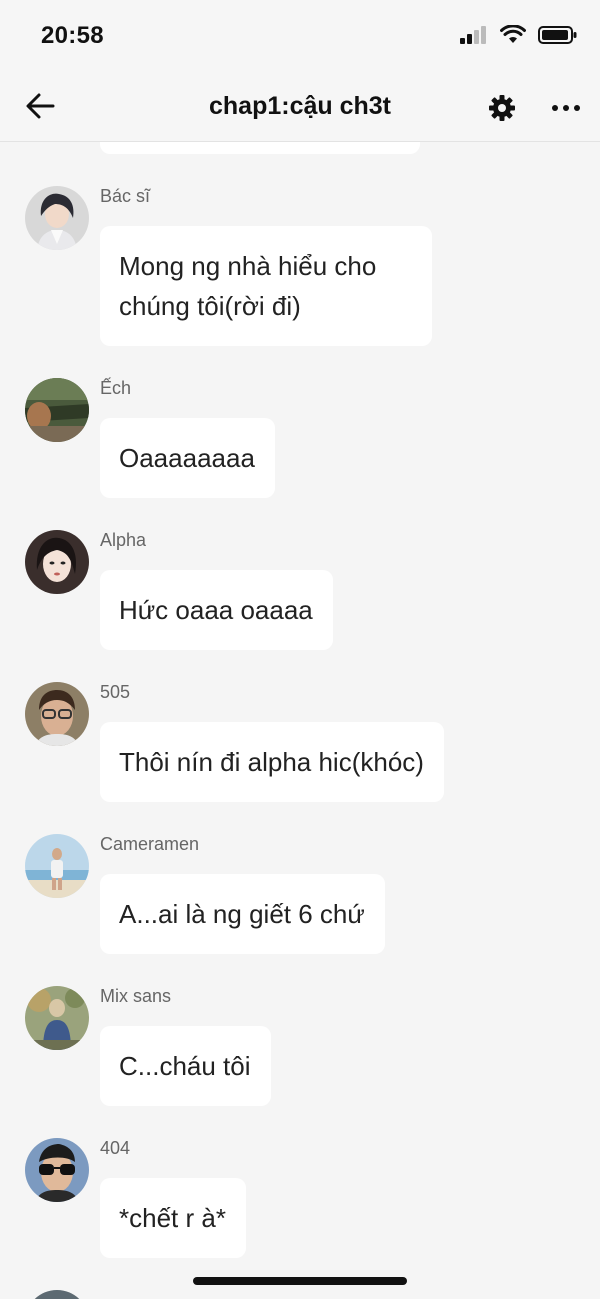 The width and height of the screenshot is (600, 1299). I want to click on chat-message: Alpha Hức oaaa oaaaa, so click(300, 590).